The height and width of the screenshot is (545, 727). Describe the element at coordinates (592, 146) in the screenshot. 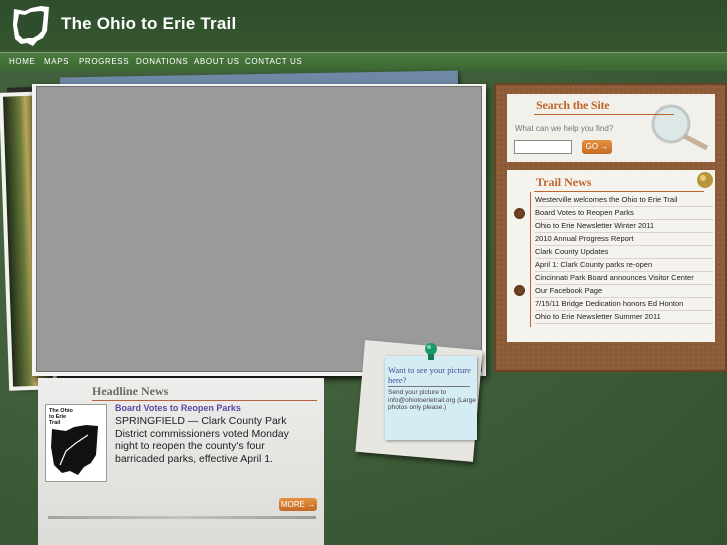

I see `go-button-label: GO` at that location.